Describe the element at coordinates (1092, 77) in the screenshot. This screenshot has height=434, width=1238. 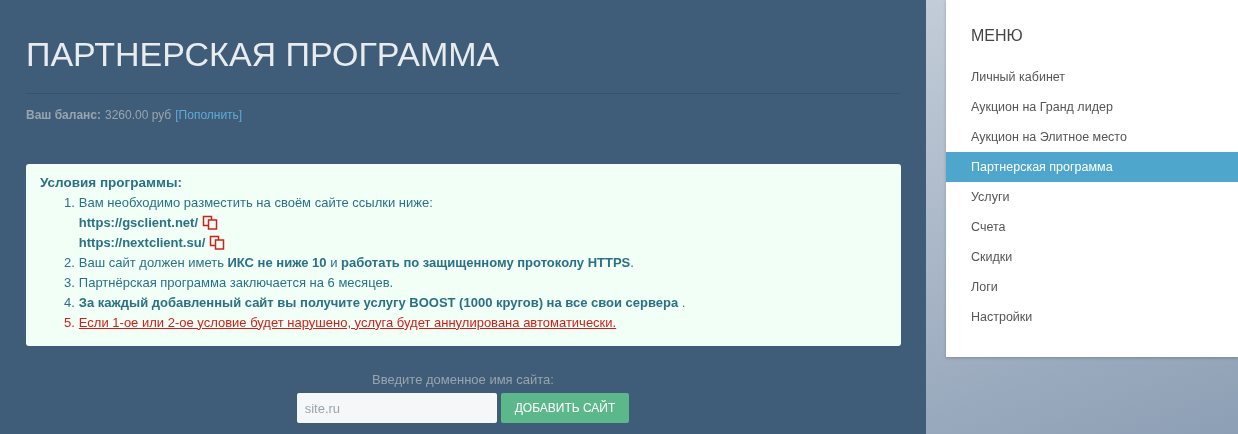
I see `menu-item: Личный кабинет` at that location.